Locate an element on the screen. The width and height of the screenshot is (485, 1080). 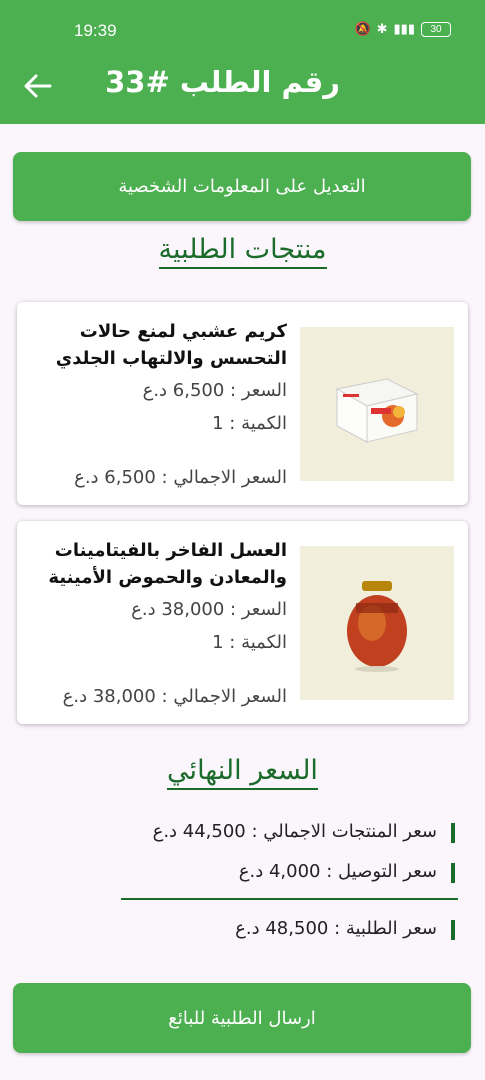
status-time: 19:39 is located at coordinates (95, 30).